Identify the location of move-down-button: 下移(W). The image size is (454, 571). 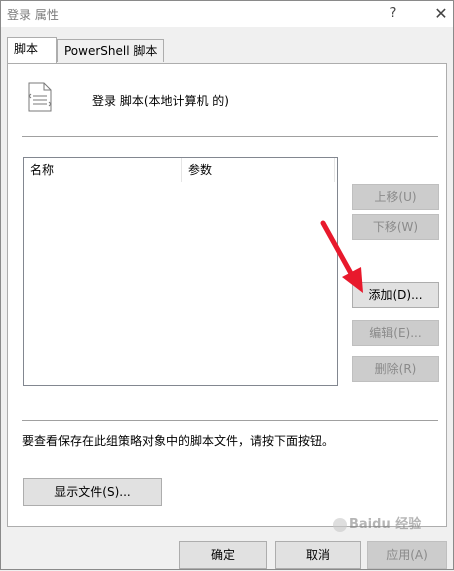
(395, 227).